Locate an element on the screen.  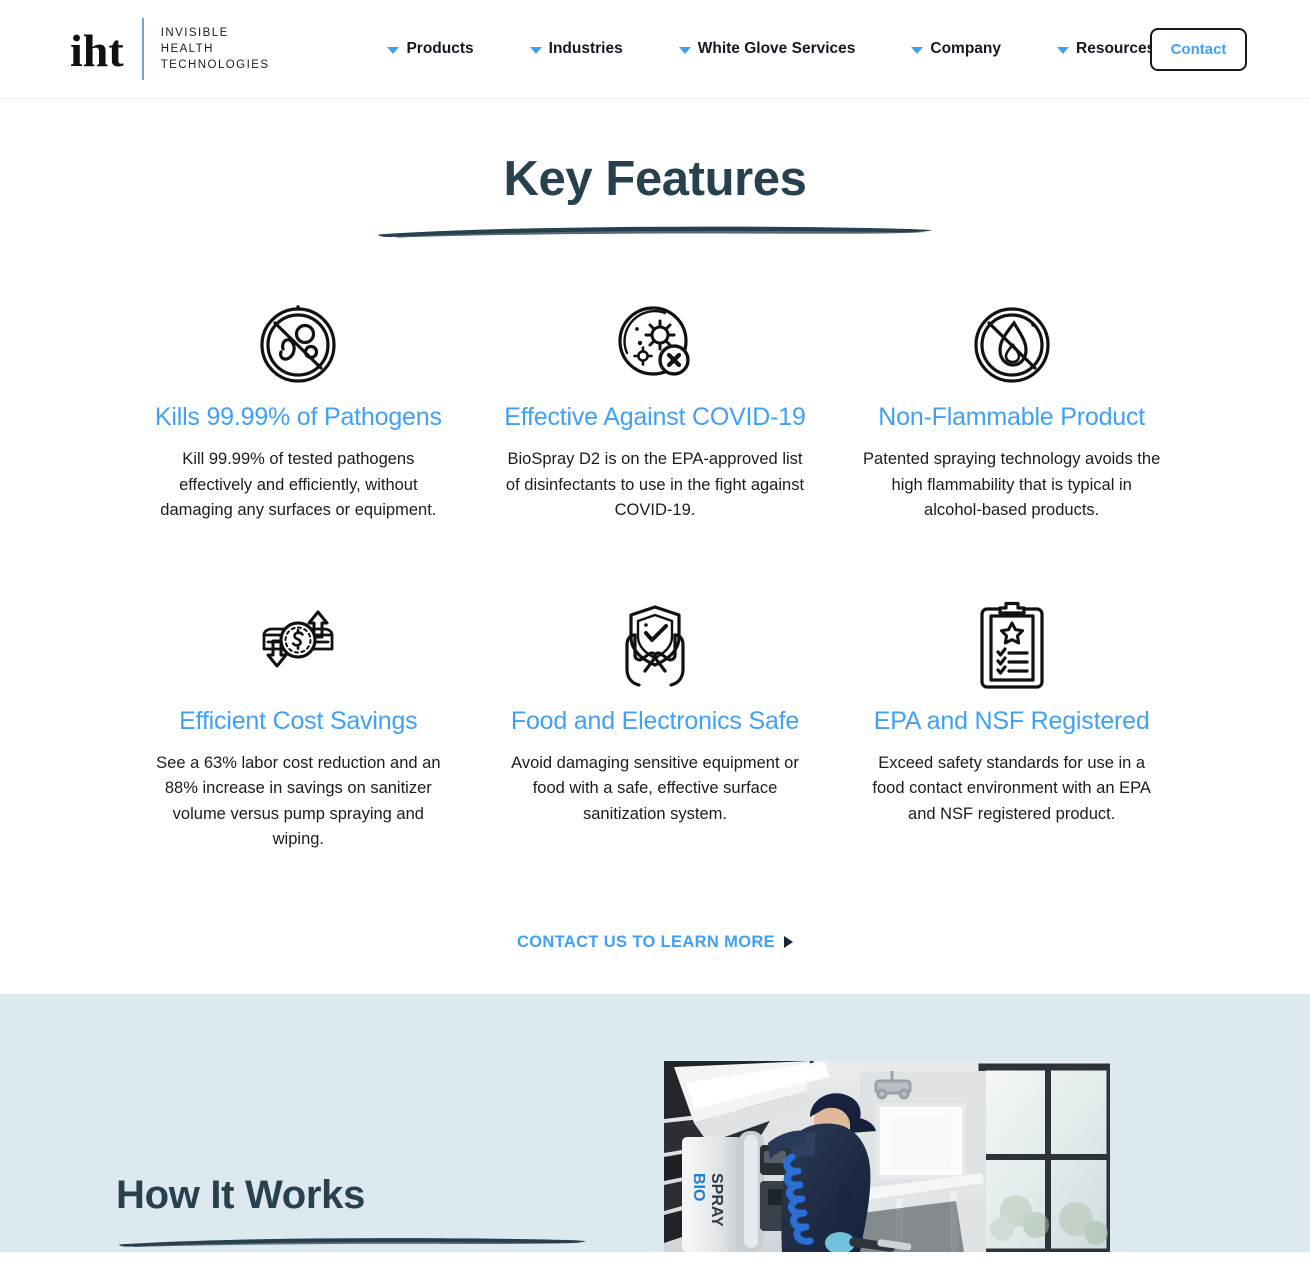
logo-mark: iht is located at coordinates (97, 50).